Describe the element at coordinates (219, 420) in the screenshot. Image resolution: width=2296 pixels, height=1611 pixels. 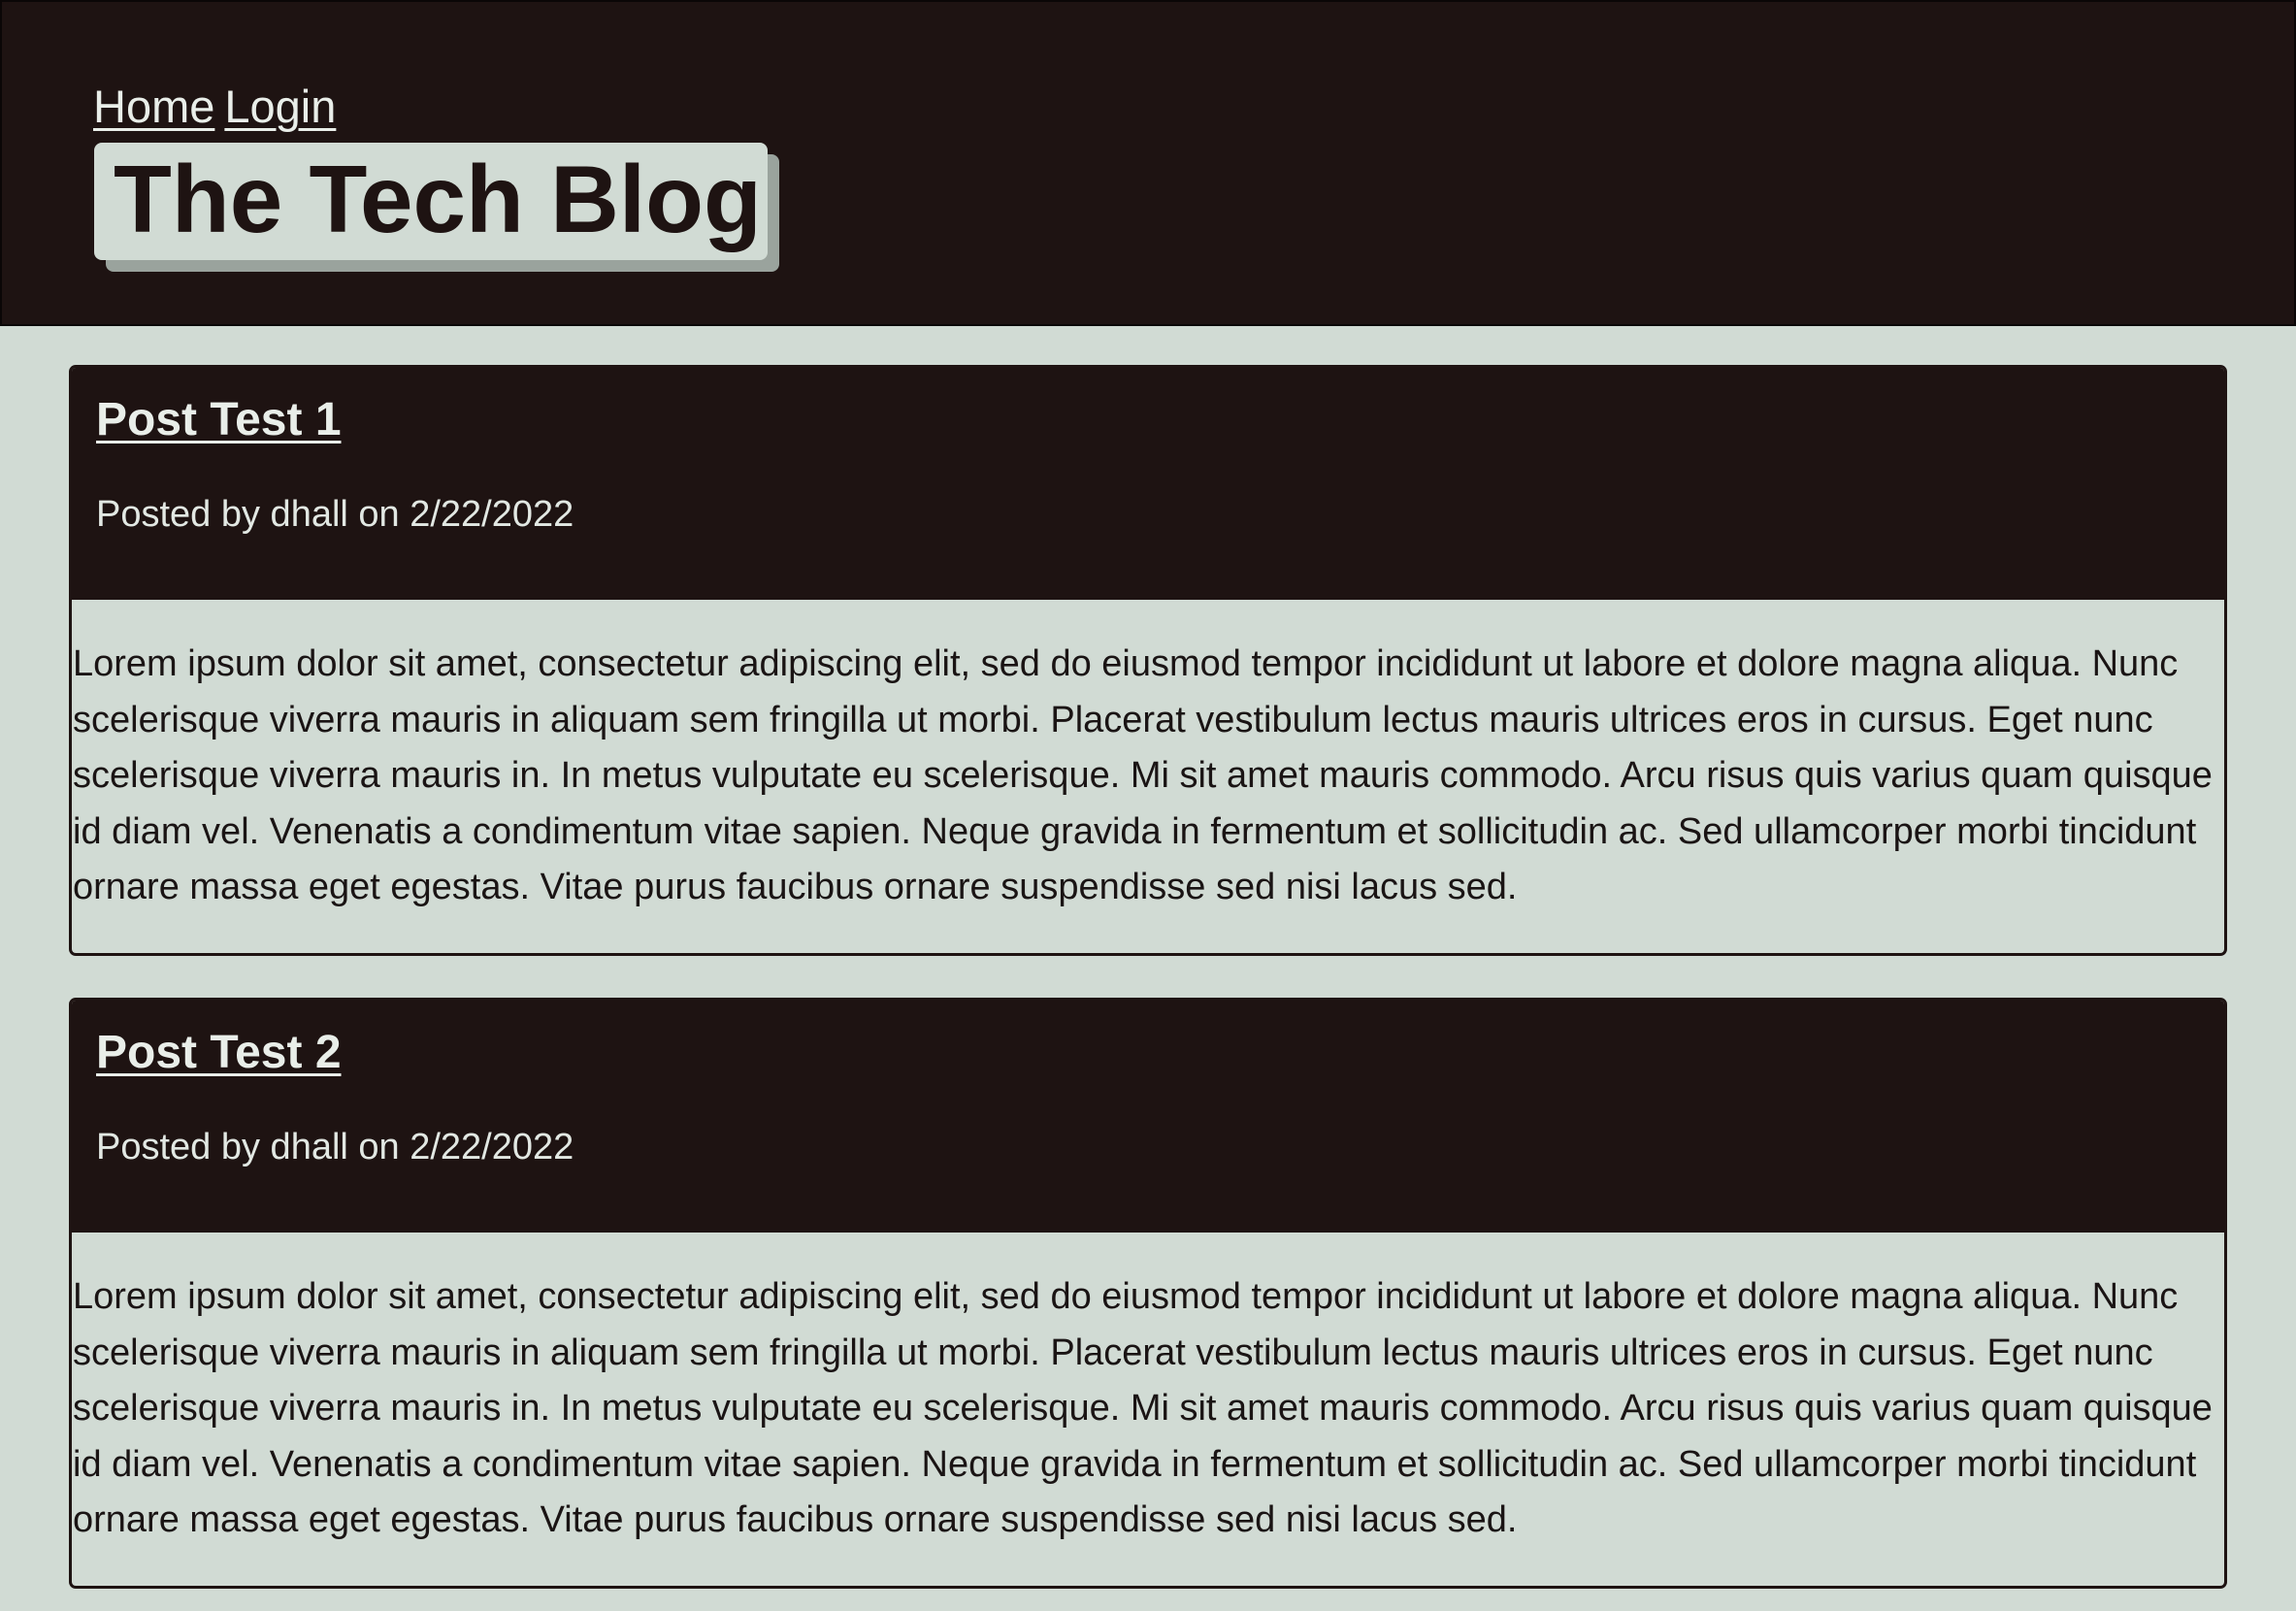
I see `post-title-link: Post Test 1` at that location.